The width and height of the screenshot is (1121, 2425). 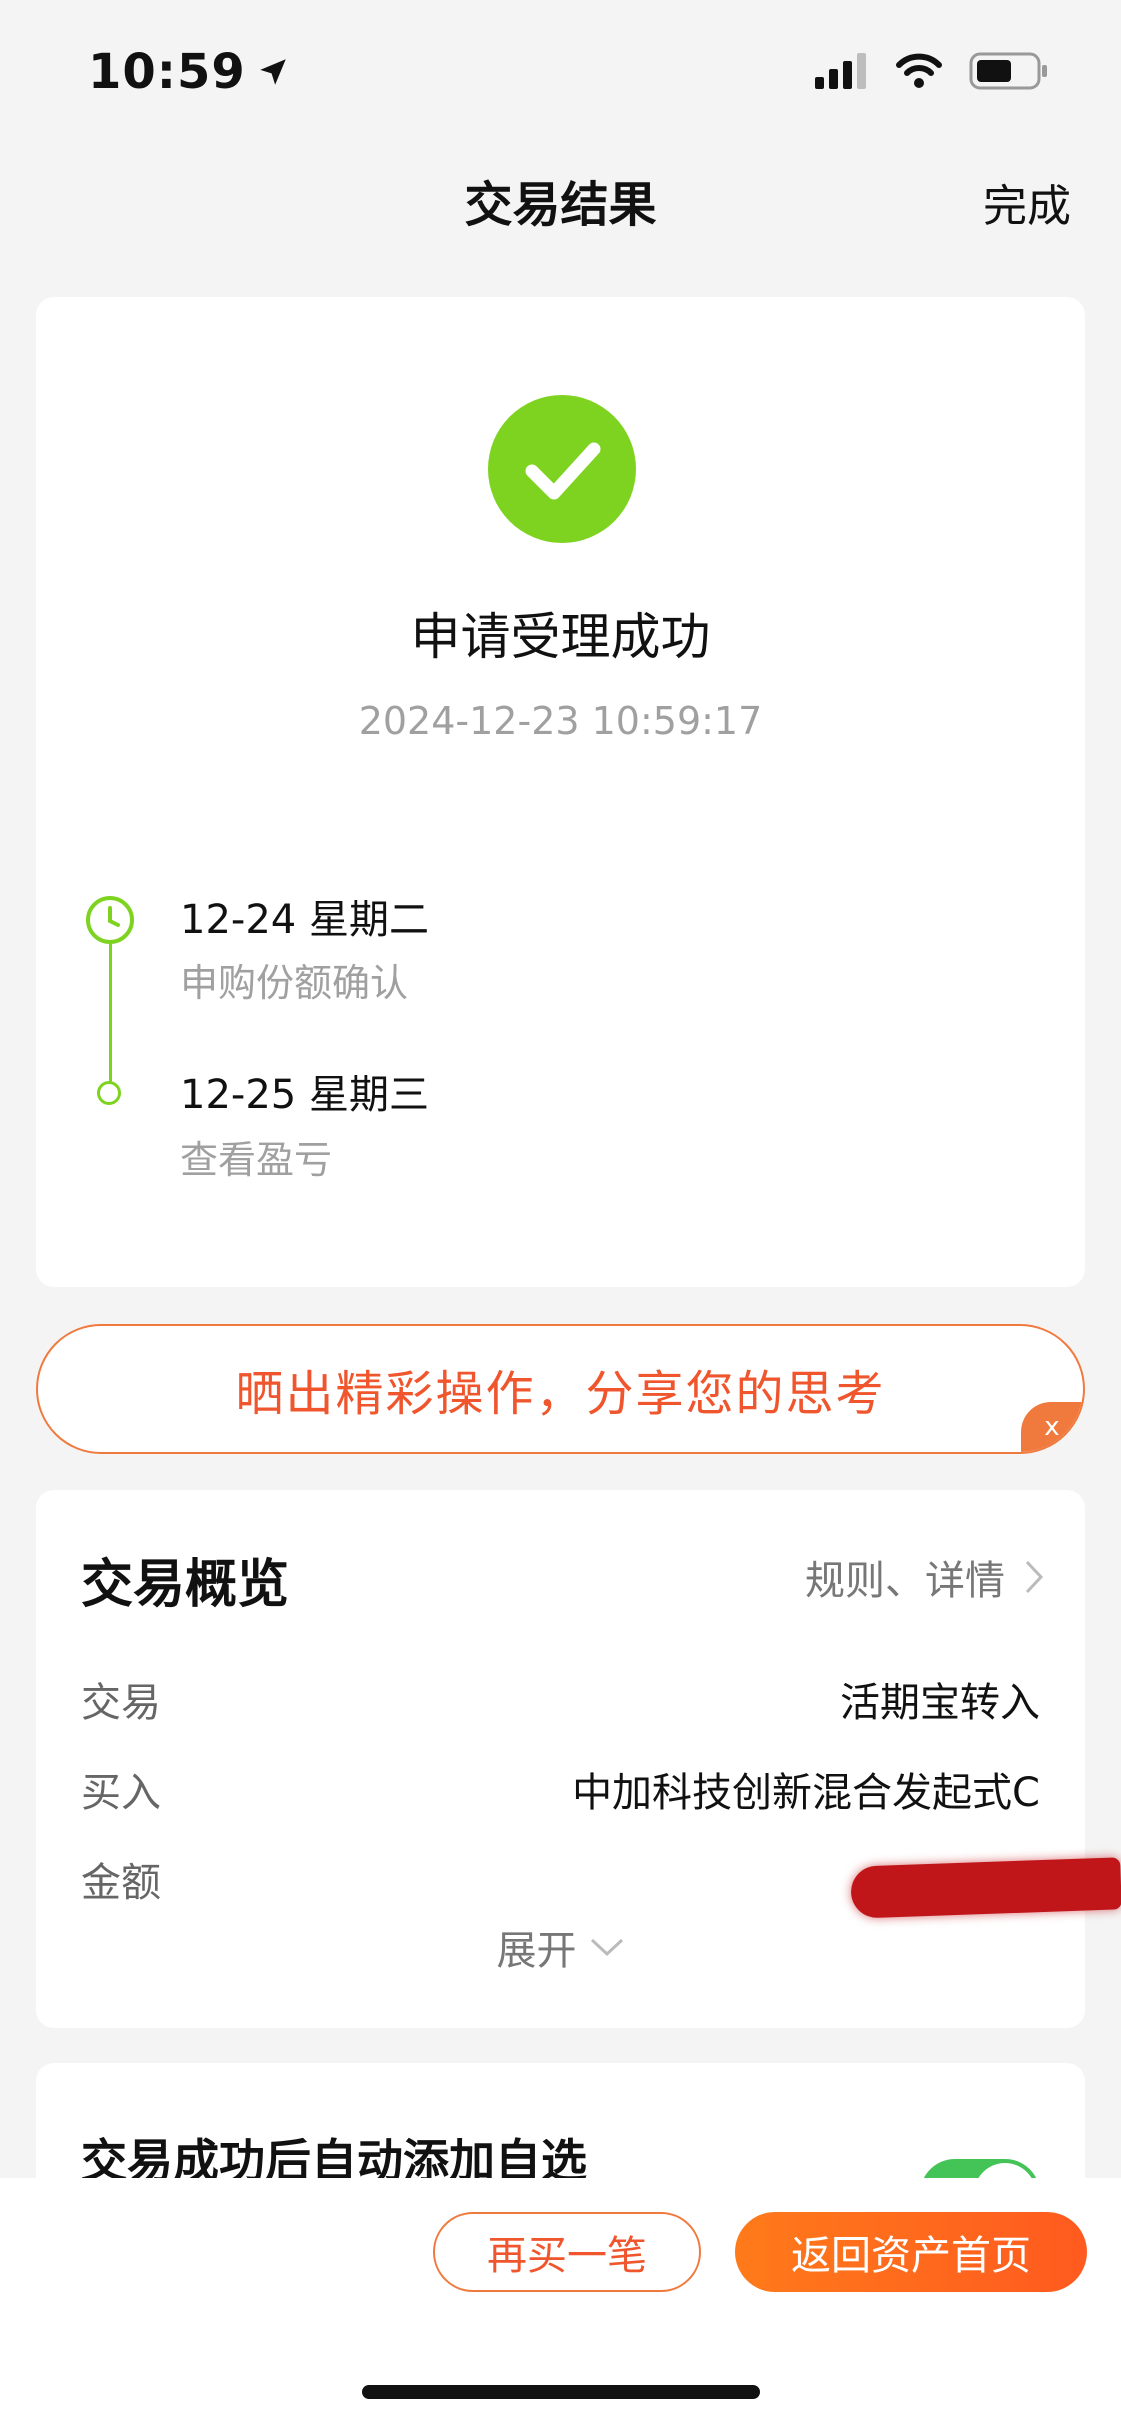 I want to click on timeline-date-1: 12-24 星期二, so click(x=304, y=920).